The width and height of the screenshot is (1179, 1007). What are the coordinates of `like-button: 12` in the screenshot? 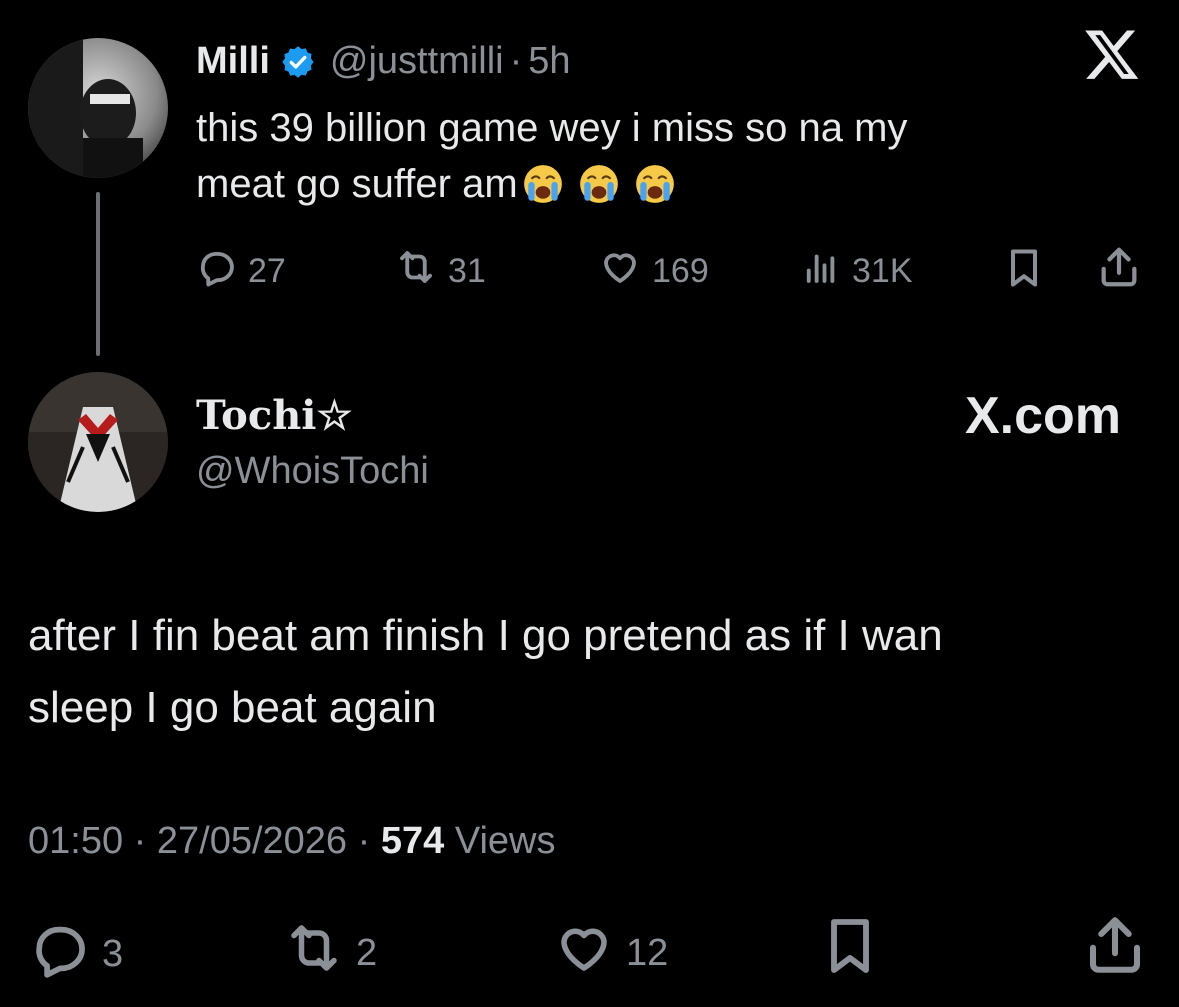 It's located at (610, 953).